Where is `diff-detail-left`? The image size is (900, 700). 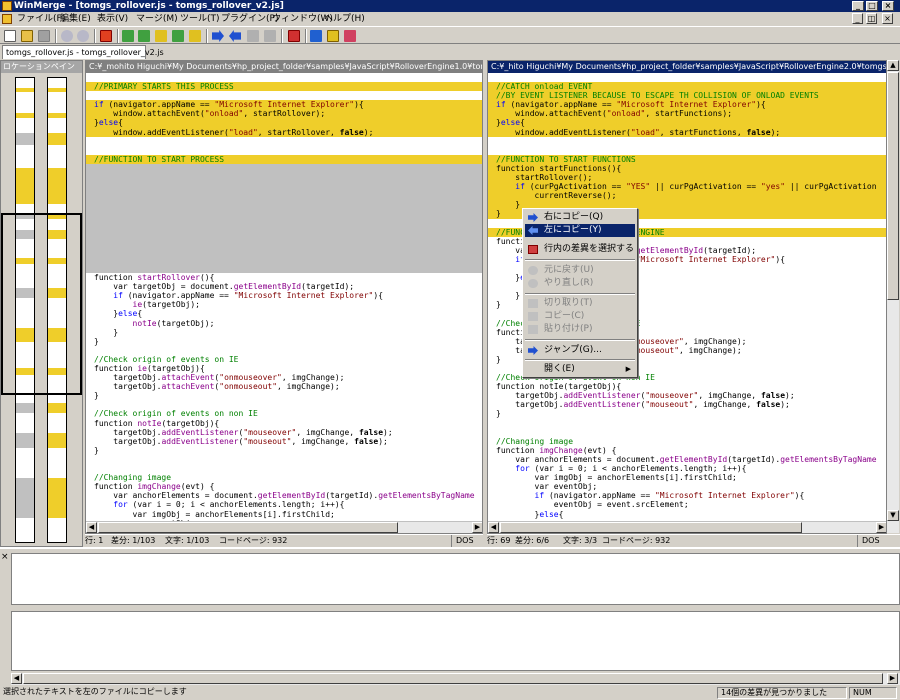
diff-detail-left is located at coordinates (455, 579).